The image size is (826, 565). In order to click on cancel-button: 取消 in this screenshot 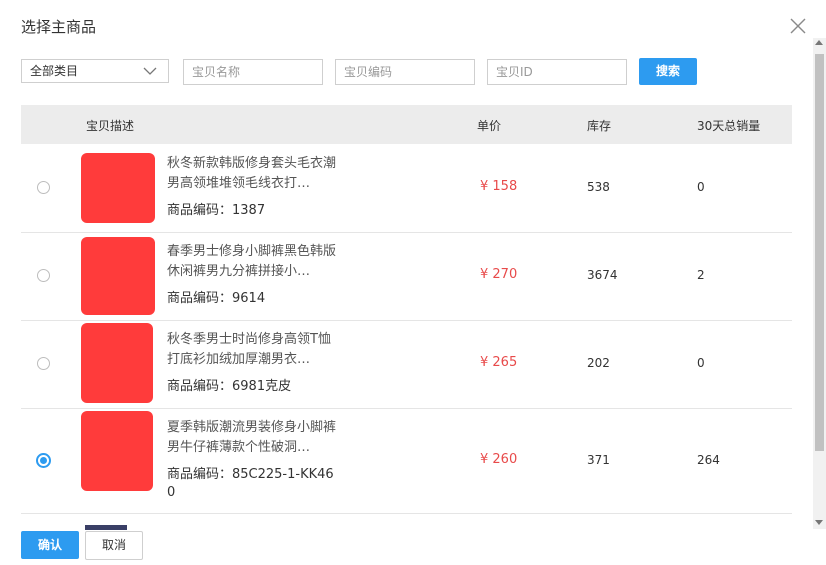, I will do `click(114, 545)`.